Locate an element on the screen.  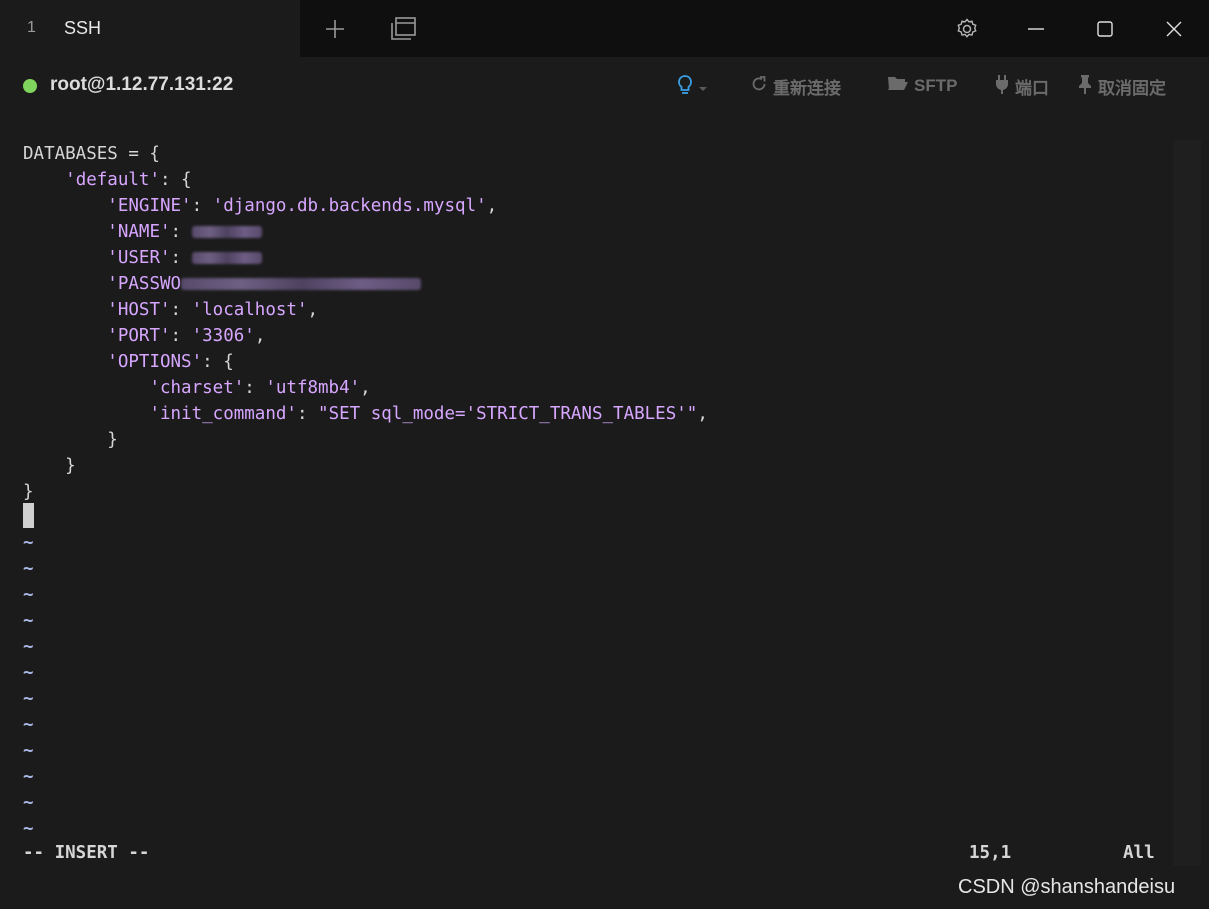
code-line-6: 'PASSWO is located at coordinates (222, 284).